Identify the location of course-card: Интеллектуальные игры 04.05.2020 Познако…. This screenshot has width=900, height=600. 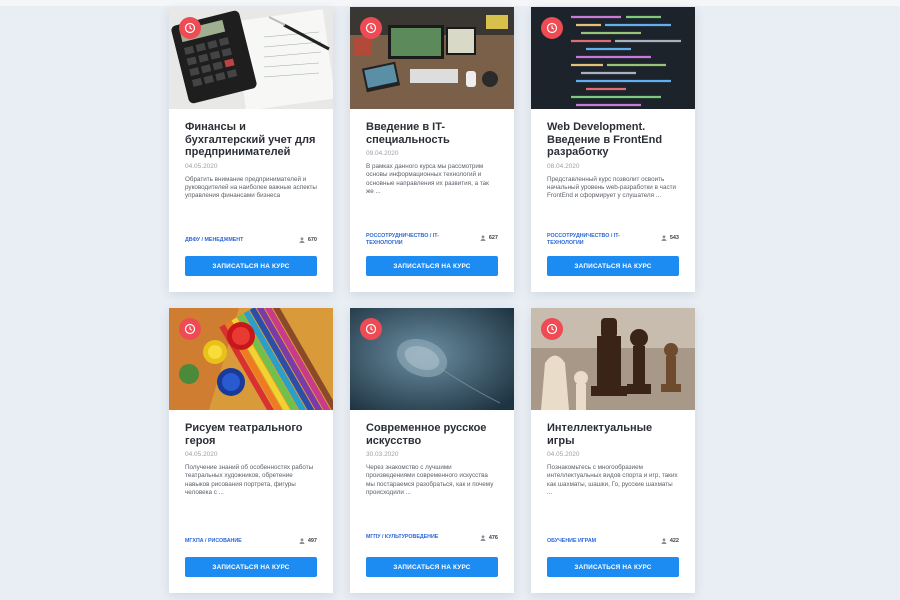
(613, 450).